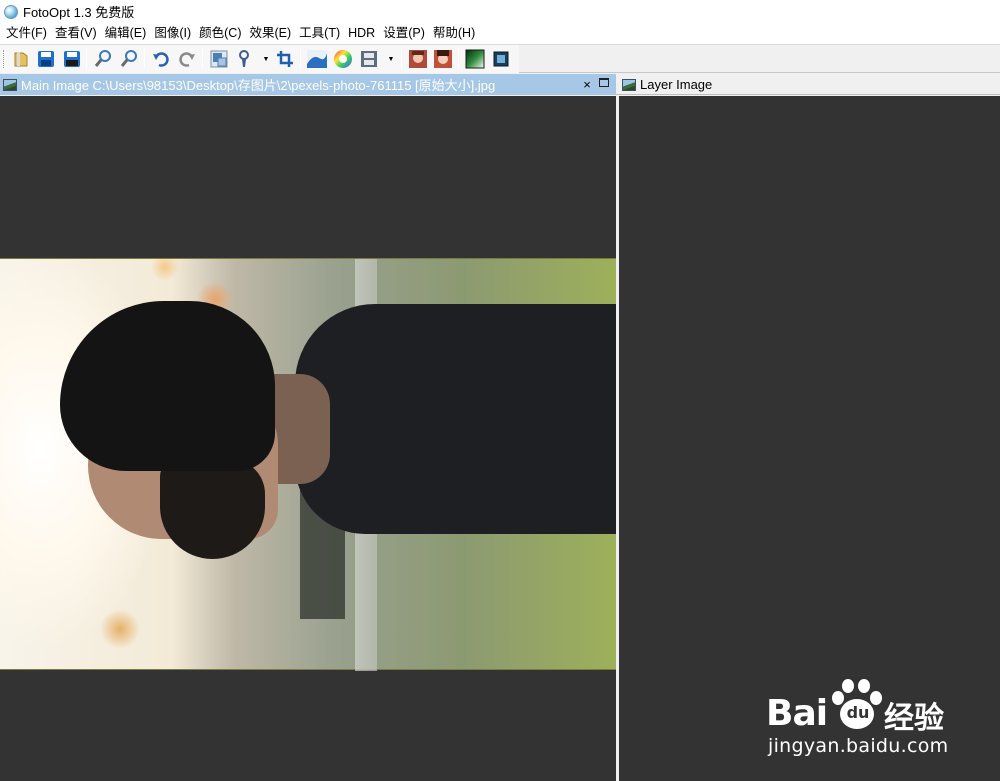 The width and height of the screenshot is (1000, 781). I want to click on levels-button, so click(317, 59).